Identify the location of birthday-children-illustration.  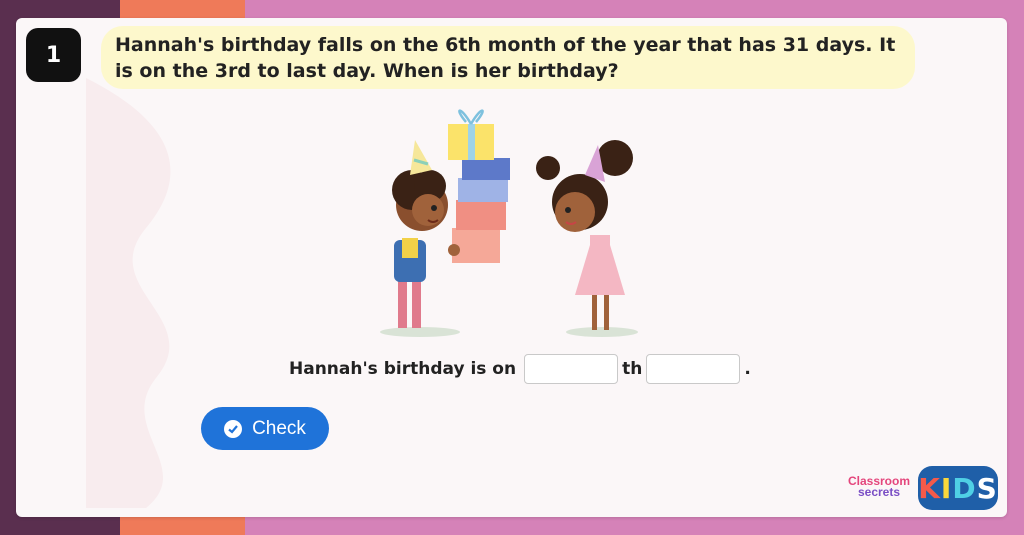
(509, 223).